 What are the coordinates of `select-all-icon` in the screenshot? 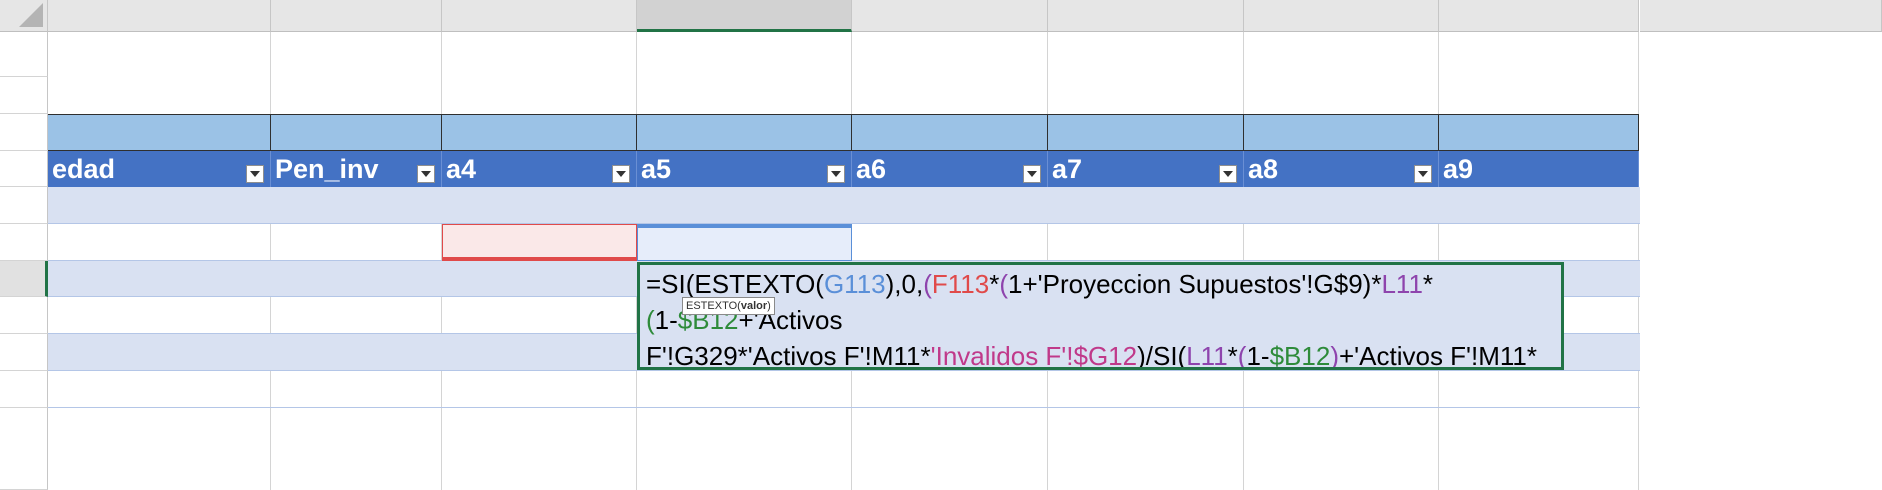 It's located at (31, 15).